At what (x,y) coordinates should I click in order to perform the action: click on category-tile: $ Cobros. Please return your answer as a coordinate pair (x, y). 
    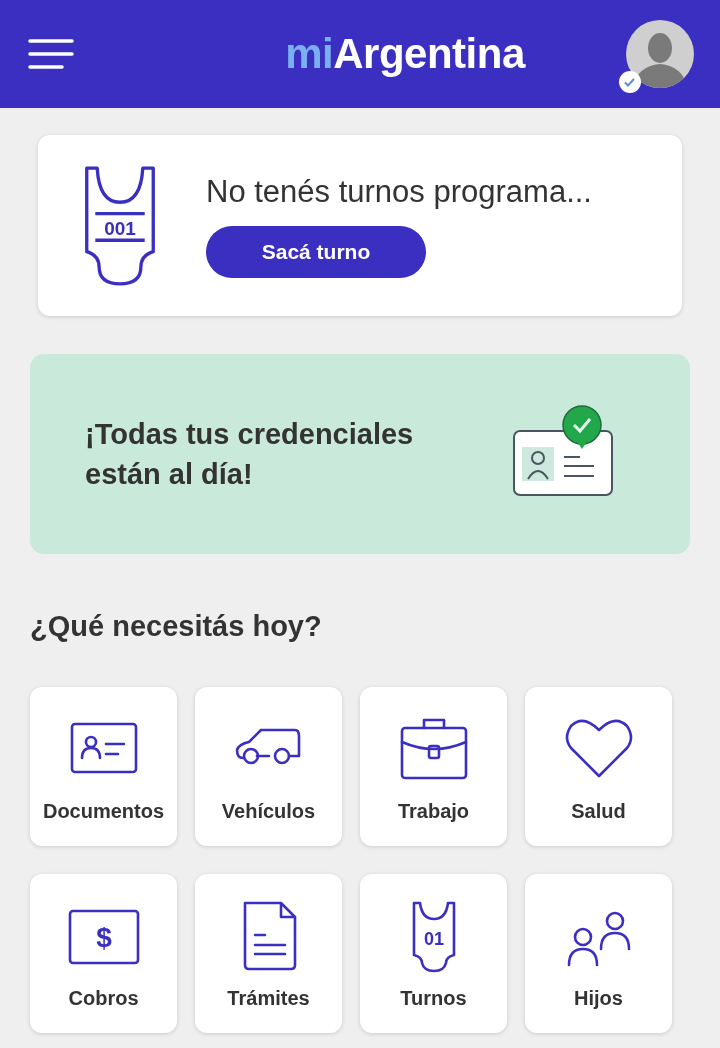
    Looking at the image, I should click on (103, 953).